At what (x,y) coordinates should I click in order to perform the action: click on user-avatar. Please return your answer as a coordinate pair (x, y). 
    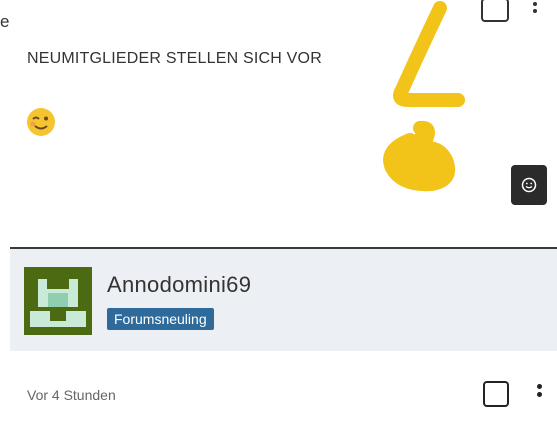
    Looking at the image, I should click on (58, 301).